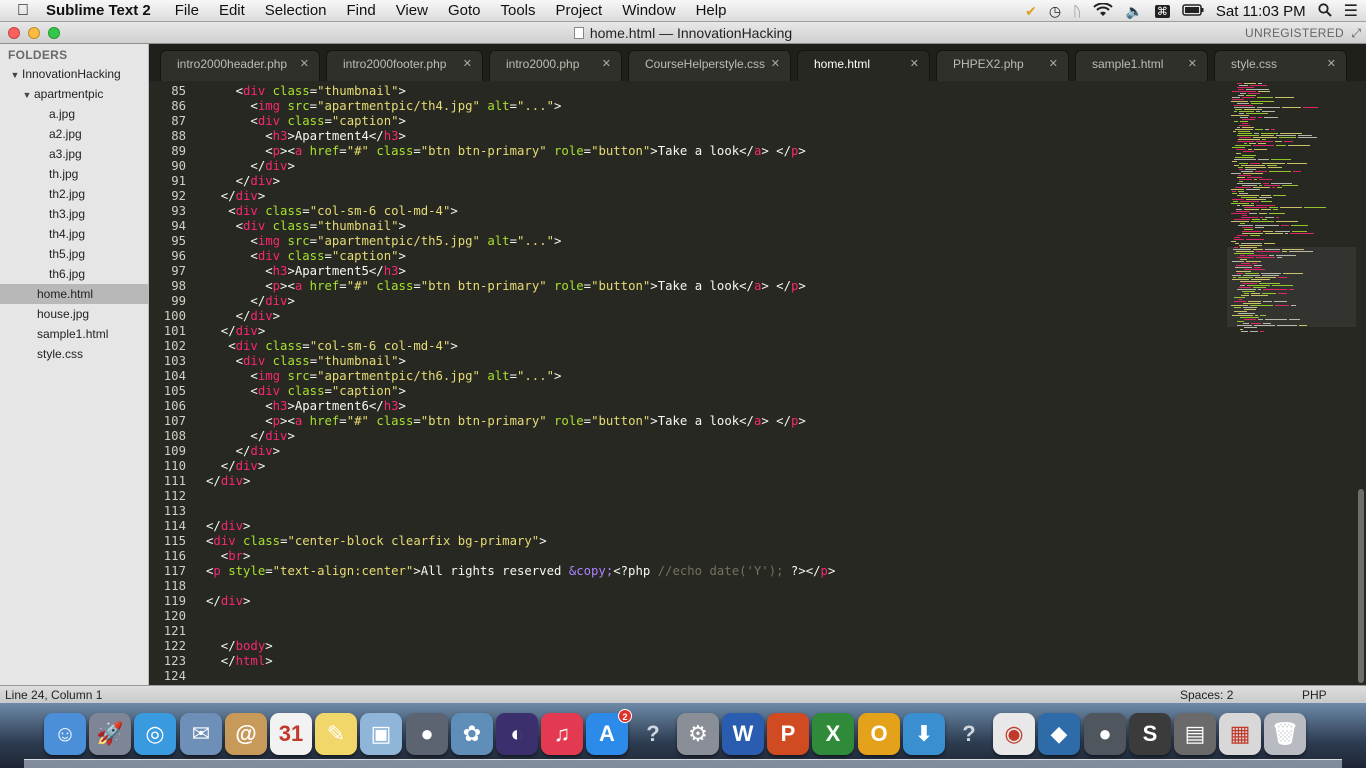 Image resolution: width=1366 pixels, height=768 pixels. Describe the element at coordinates (74, 134) in the screenshot. I see `file-item: a2.jpg` at that location.